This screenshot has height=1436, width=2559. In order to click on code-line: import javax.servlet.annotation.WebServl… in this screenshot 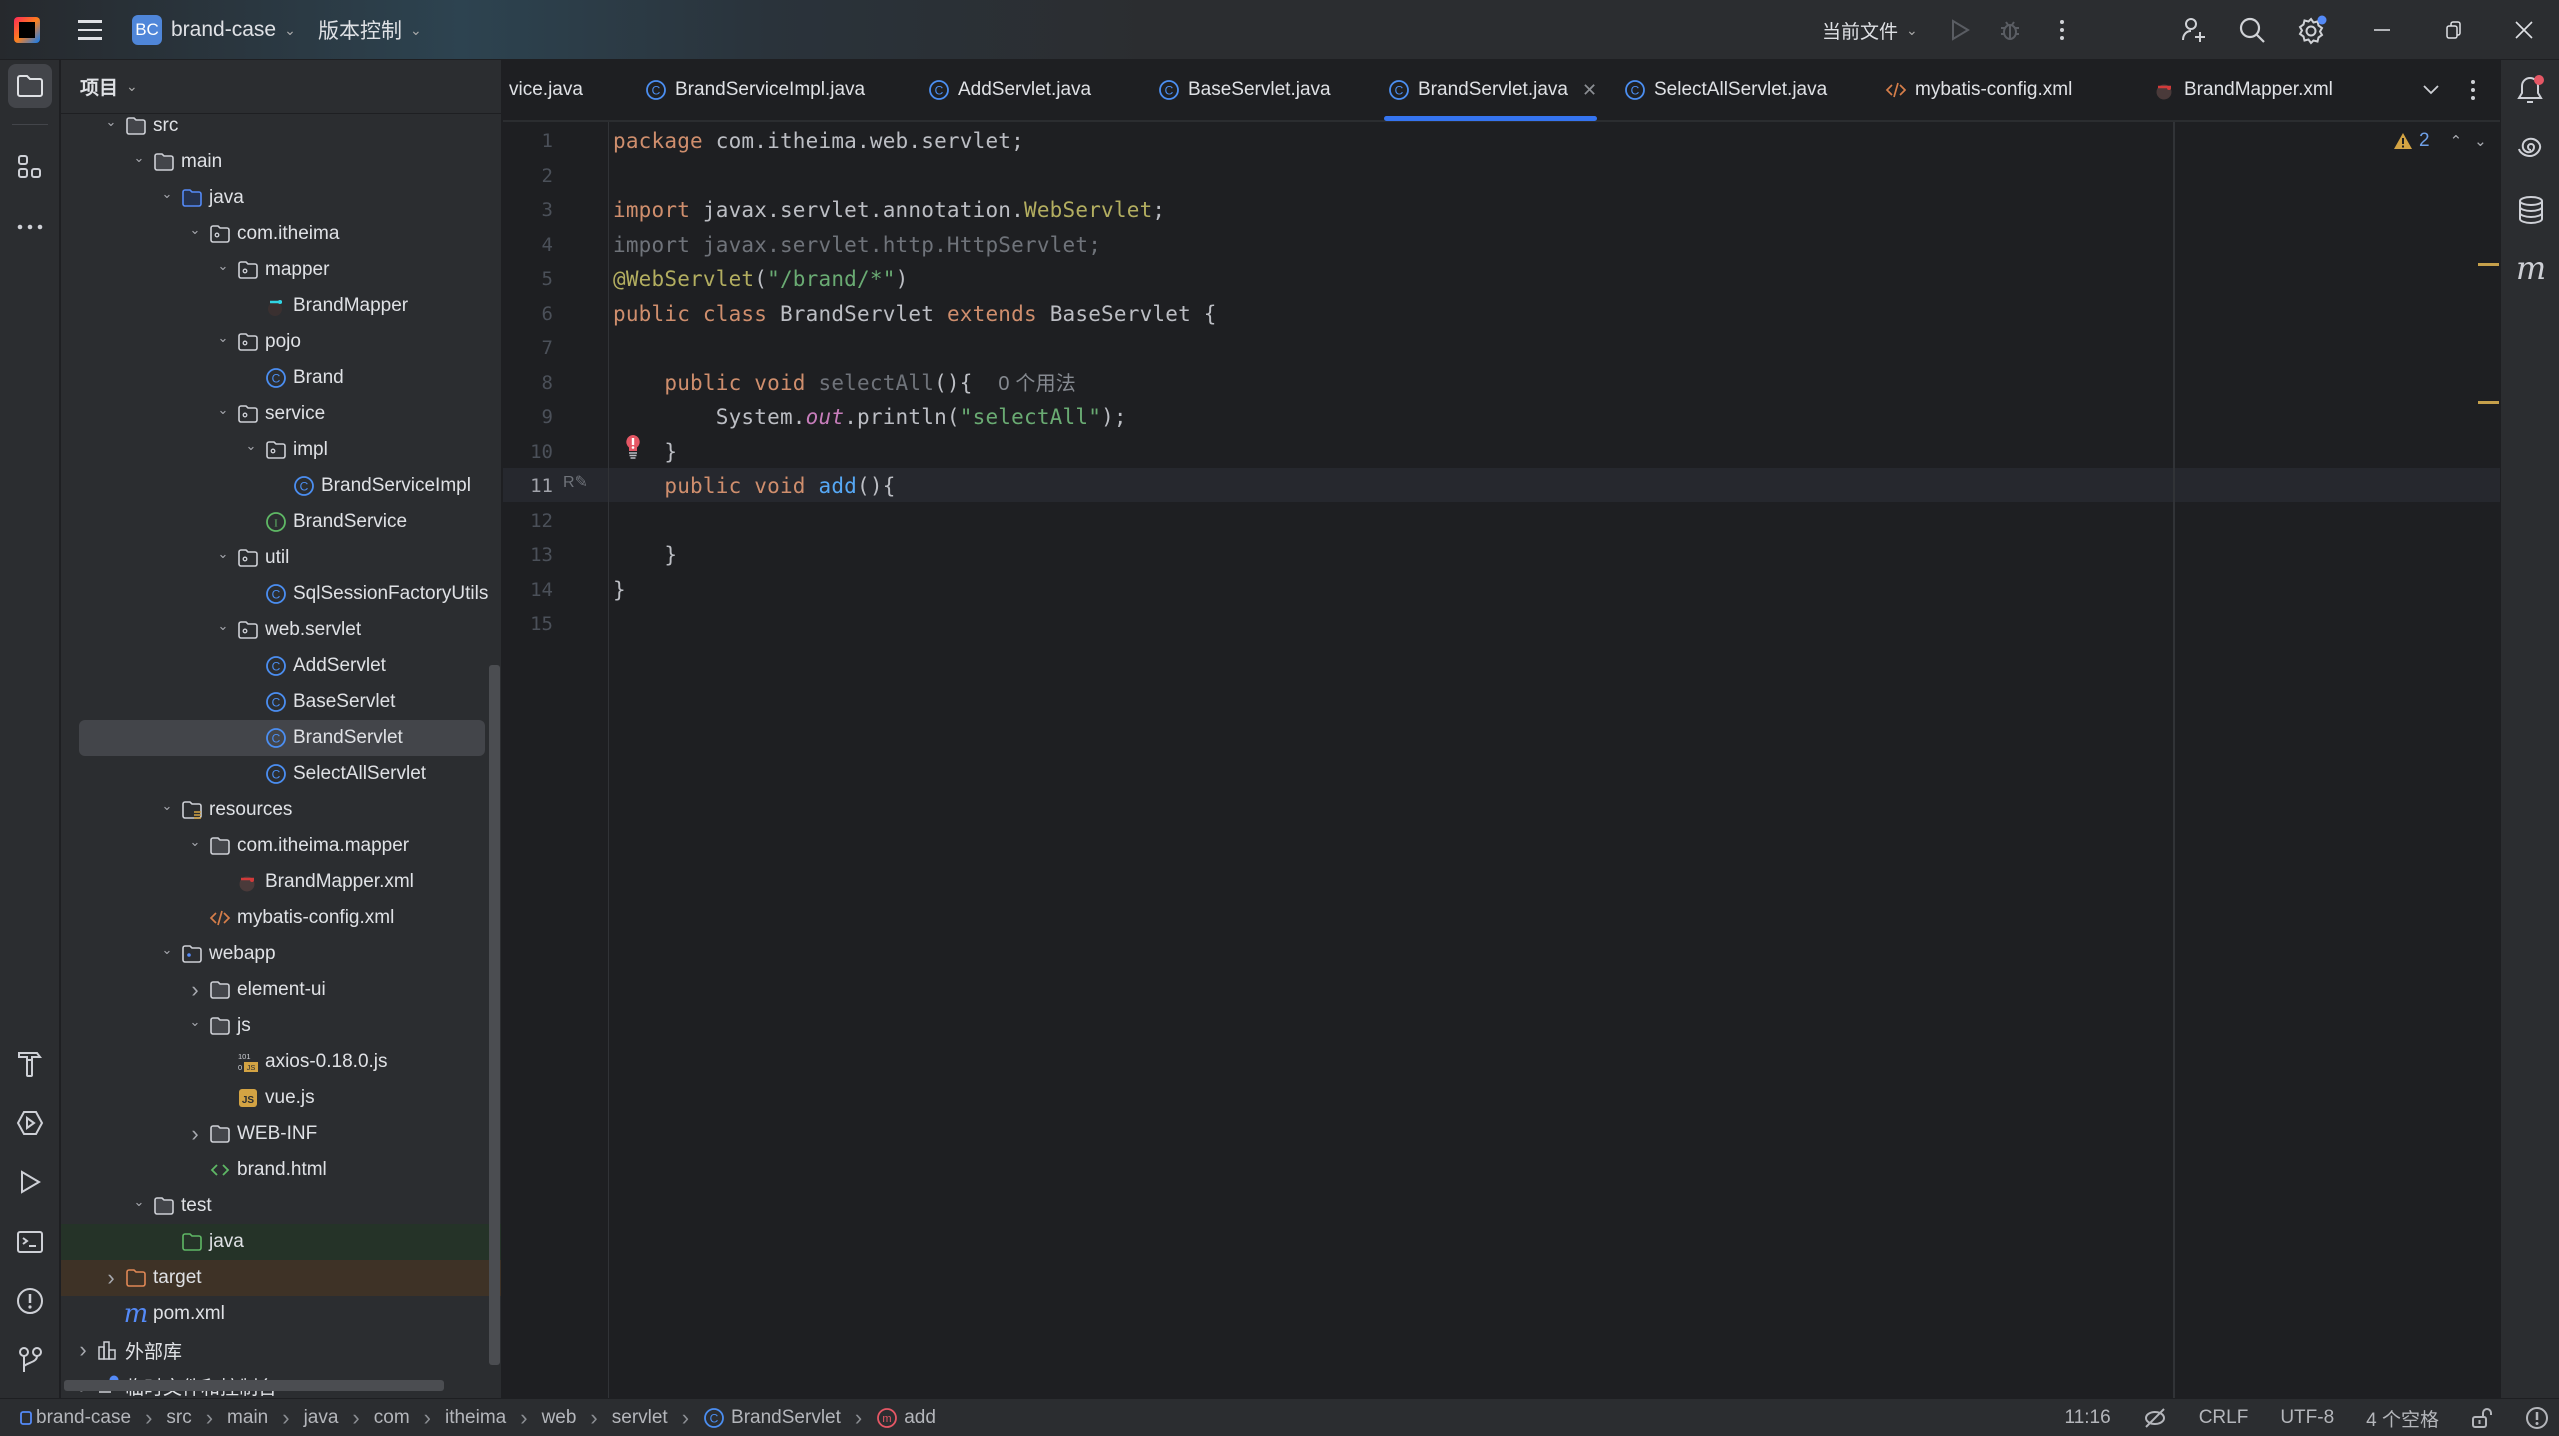, I will do `click(889, 210)`.